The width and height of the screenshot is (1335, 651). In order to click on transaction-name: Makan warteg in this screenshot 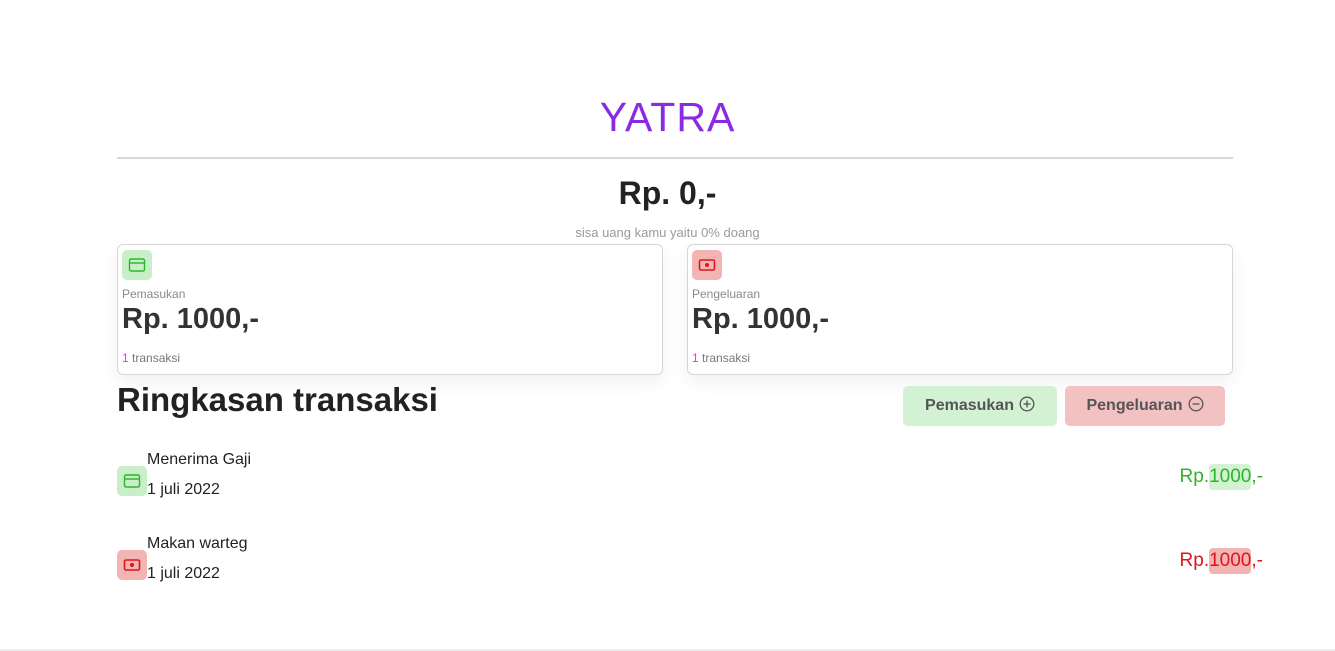, I will do `click(197, 543)`.